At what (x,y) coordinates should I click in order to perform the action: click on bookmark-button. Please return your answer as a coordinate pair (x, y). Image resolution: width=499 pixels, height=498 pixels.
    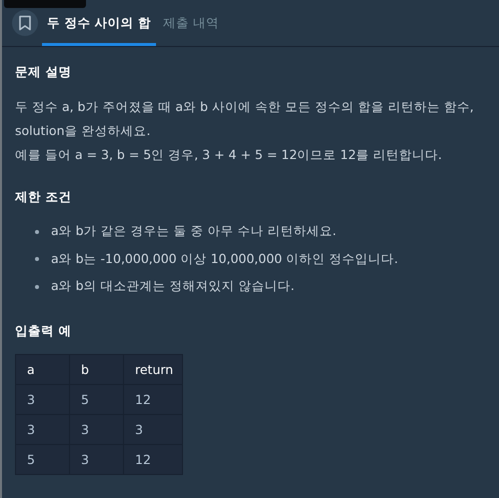
    Looking at the image, I should click on (25, 23).